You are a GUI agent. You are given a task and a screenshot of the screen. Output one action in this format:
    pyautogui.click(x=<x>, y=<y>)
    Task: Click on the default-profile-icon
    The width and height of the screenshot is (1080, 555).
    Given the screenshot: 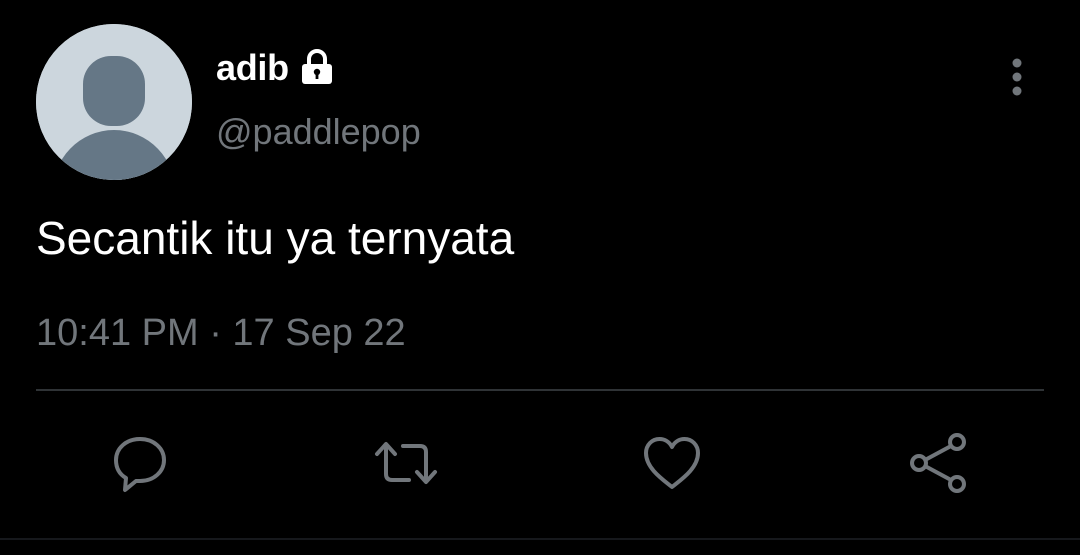 What is the action you would take?
    pyautogui.click(x=114, y=102)
    